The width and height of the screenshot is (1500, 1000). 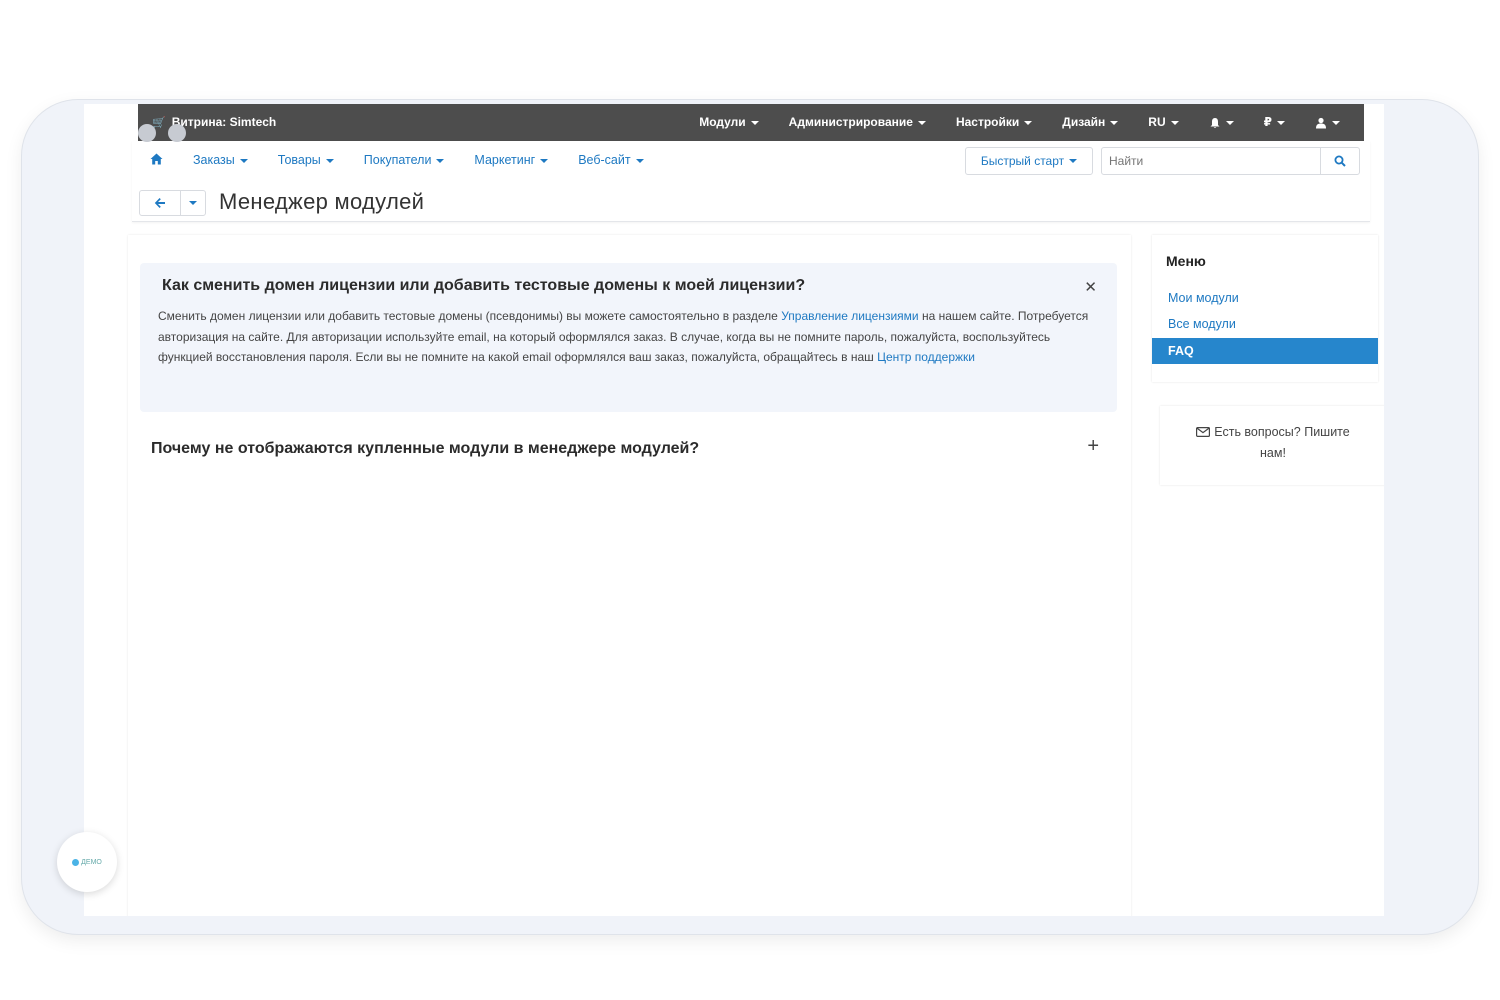 I want to click on search-box, so click(x=1230, y=161).